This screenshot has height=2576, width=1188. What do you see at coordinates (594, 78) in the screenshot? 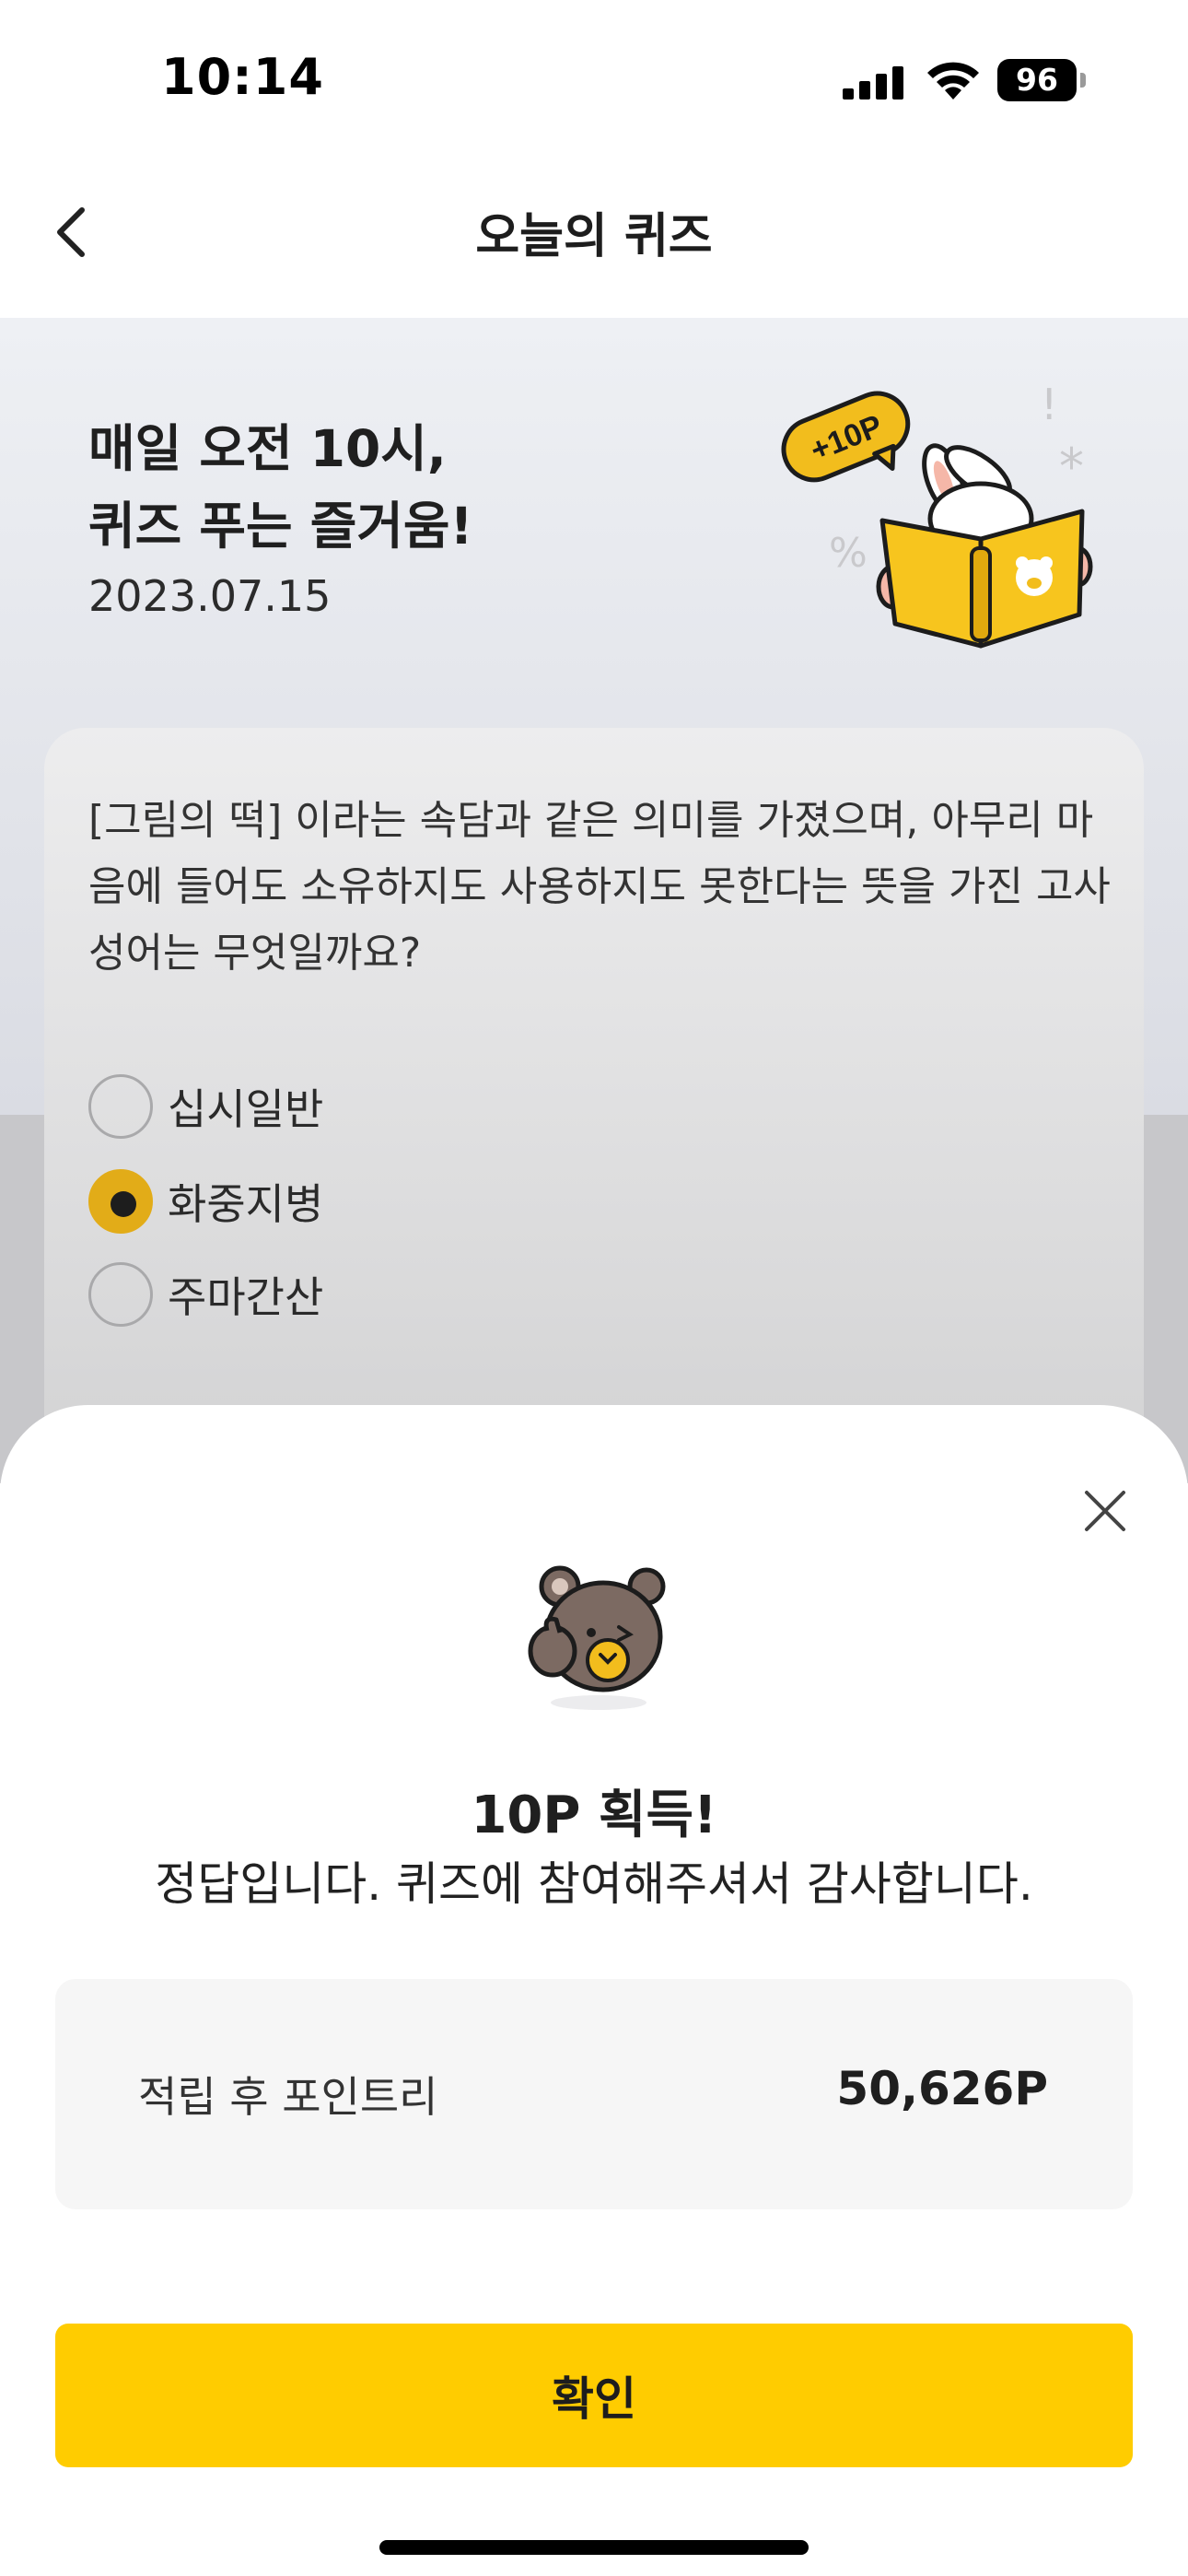
I see `status-bar: 10:14 96` at bounding box center [594, 78].